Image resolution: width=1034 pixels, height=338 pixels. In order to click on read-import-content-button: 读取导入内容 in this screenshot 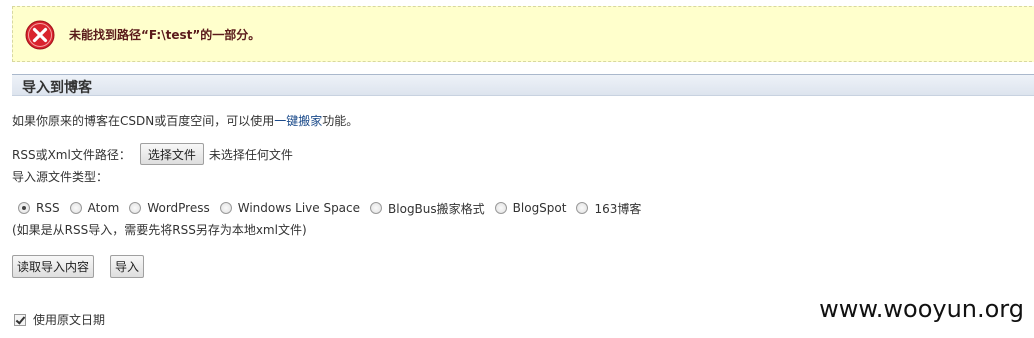, I will do `click(53, 266)`.